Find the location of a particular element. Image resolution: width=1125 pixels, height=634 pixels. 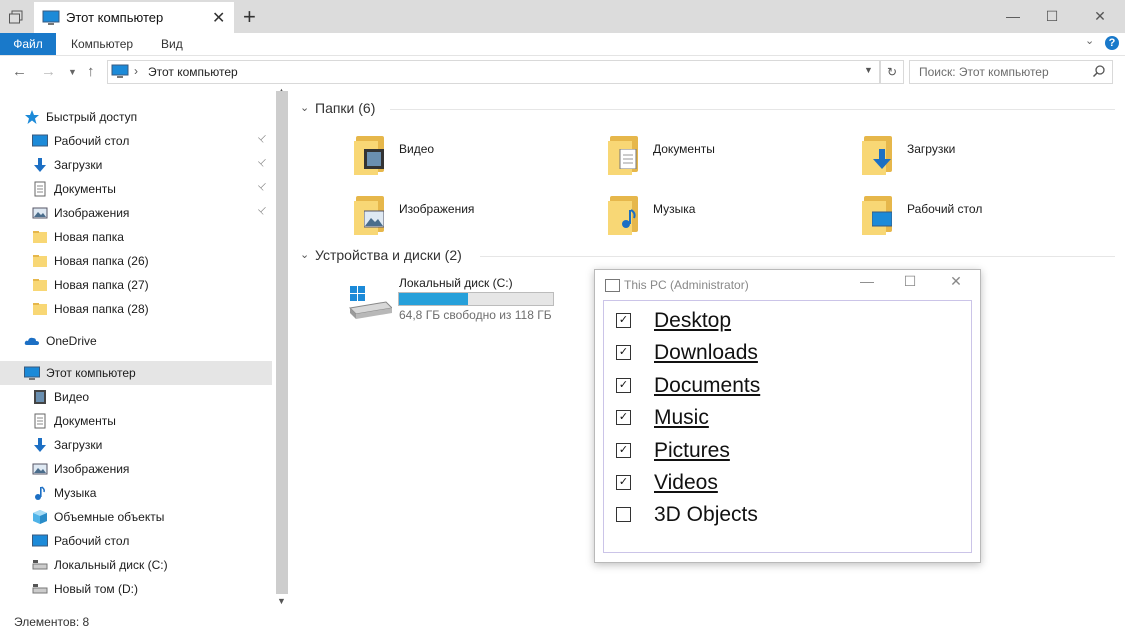

ribbon-tab-file: Файл is located at coordinates (28, 44).